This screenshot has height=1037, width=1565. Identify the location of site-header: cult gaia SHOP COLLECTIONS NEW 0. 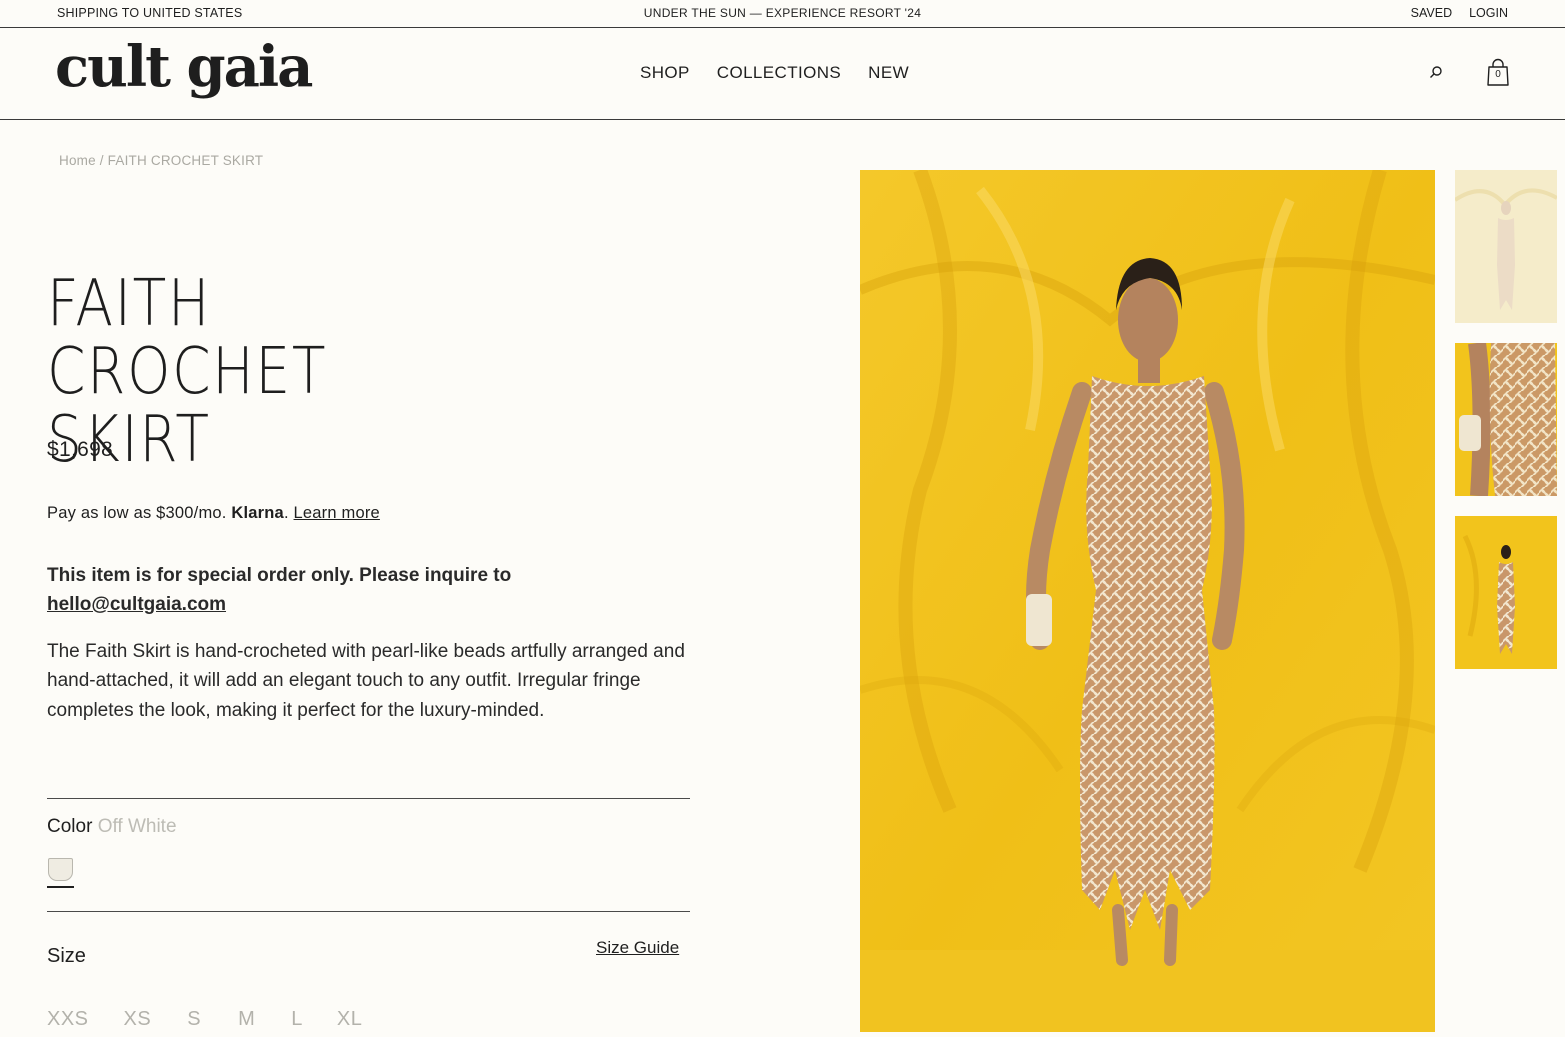
(782, 74).